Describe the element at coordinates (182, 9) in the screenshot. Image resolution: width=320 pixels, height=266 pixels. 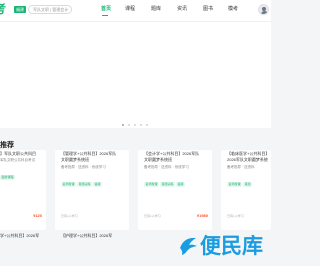
I see `nav-news: 资讯` at that location.